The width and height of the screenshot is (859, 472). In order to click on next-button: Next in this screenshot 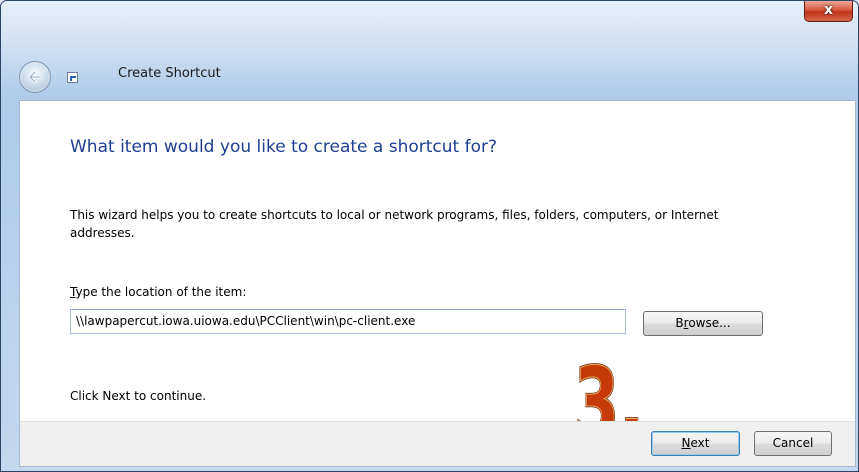, I will do `click(695, 443)`.